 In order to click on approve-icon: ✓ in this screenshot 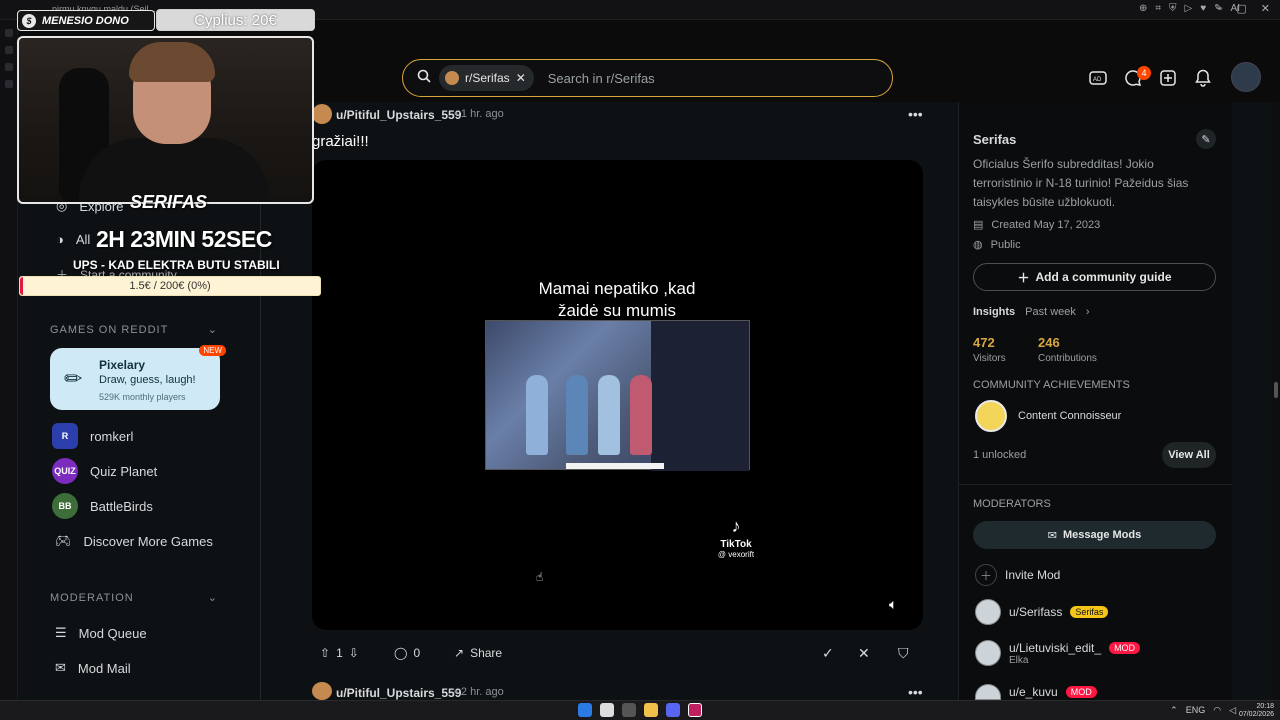, I will do `click(828, 653)`.